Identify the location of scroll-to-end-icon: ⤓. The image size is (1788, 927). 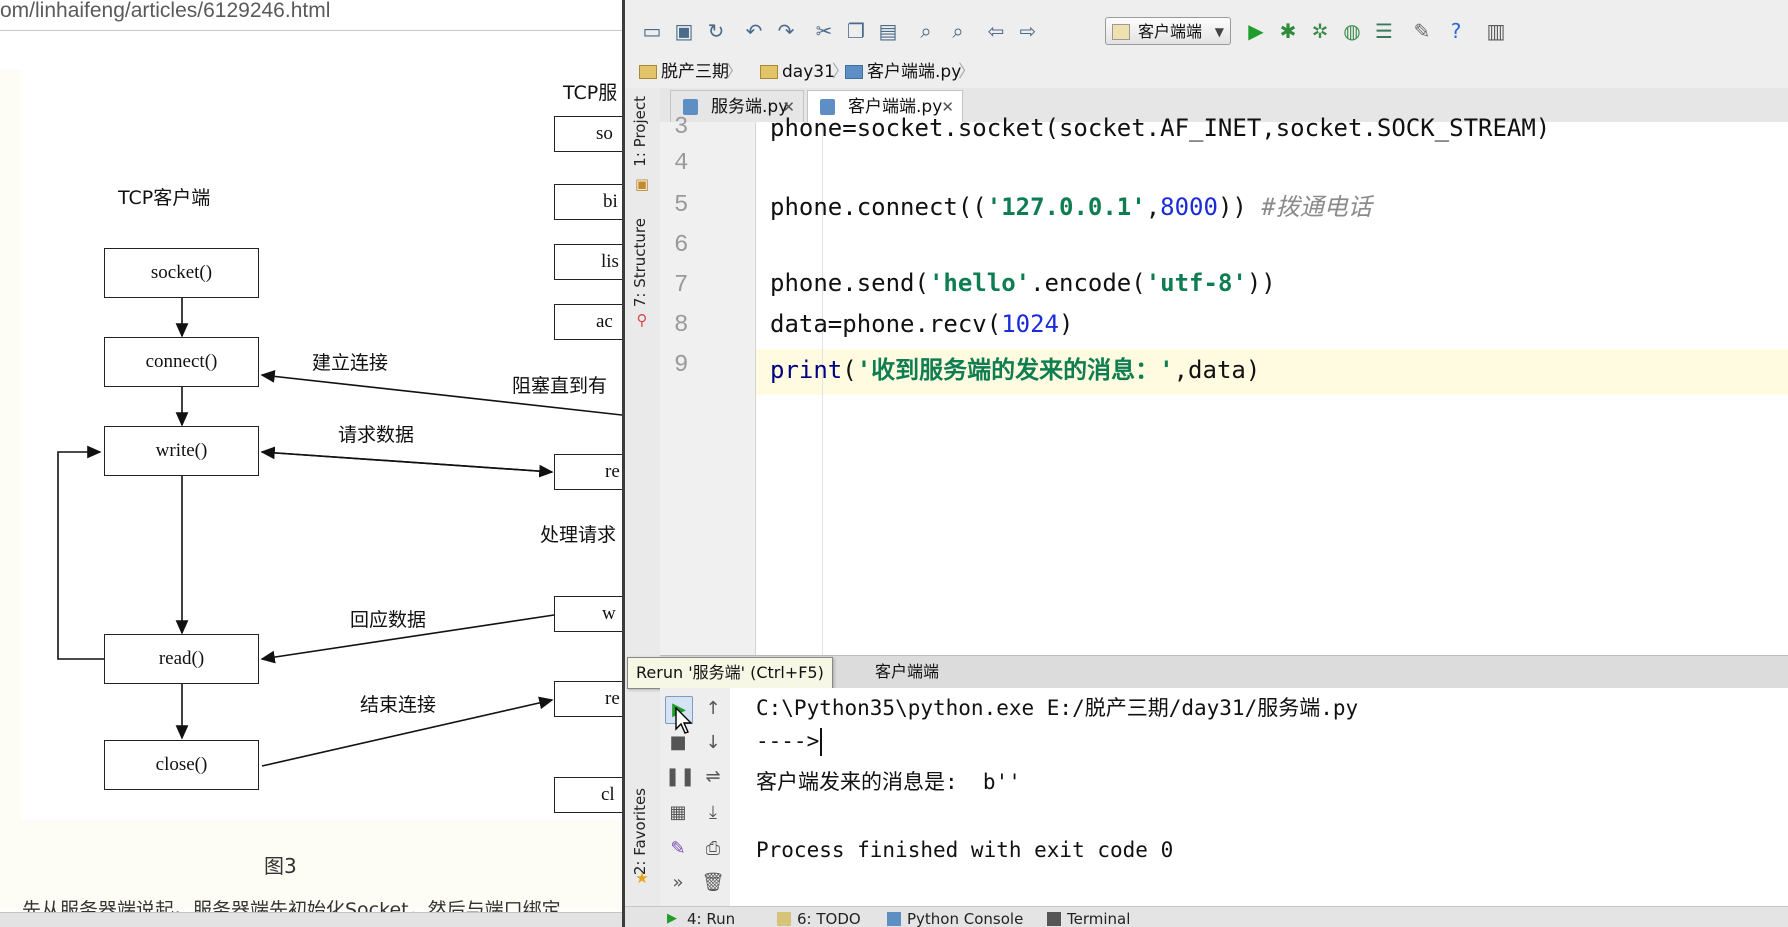
(713, 813).